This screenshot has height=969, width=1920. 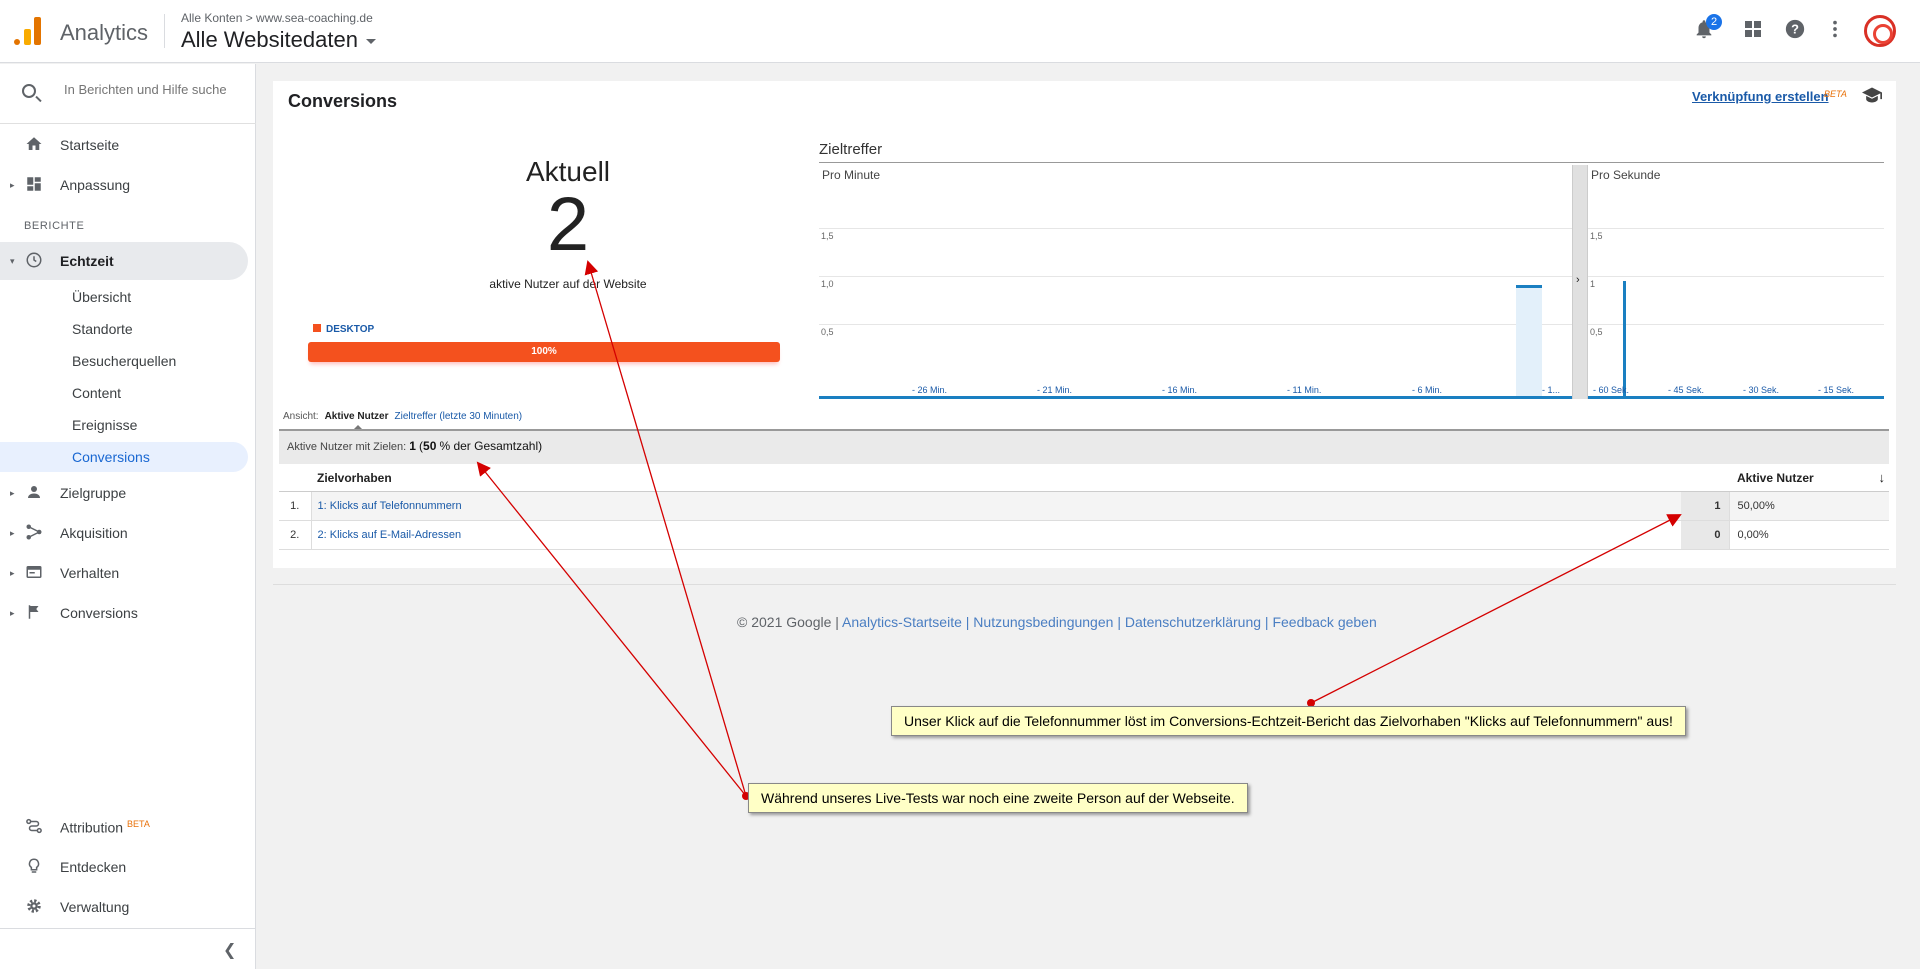 What do you see at coordinates (1705, 506) in the screenshot?
I see `row-users: 1` at bounding box center [1705, 506].